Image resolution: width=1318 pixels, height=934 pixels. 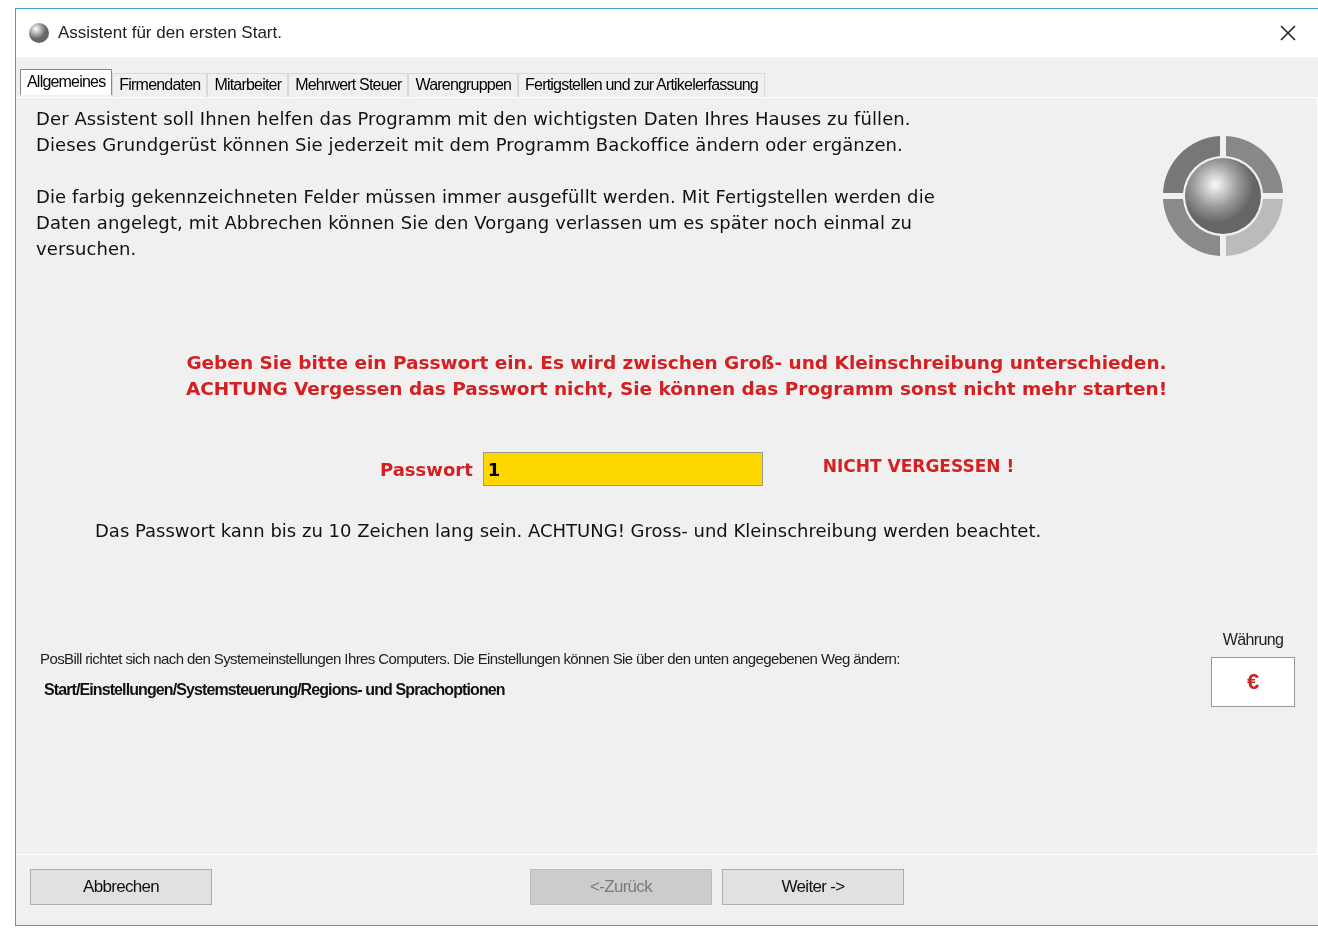 I want to click on regional-settings-note: PosBill richtet sich nach den Systemeinstellungen Ihres Computers. Die Einstellungen können Sie über den unten angegebenen Weg ändern:, so click(x=470, y=659).